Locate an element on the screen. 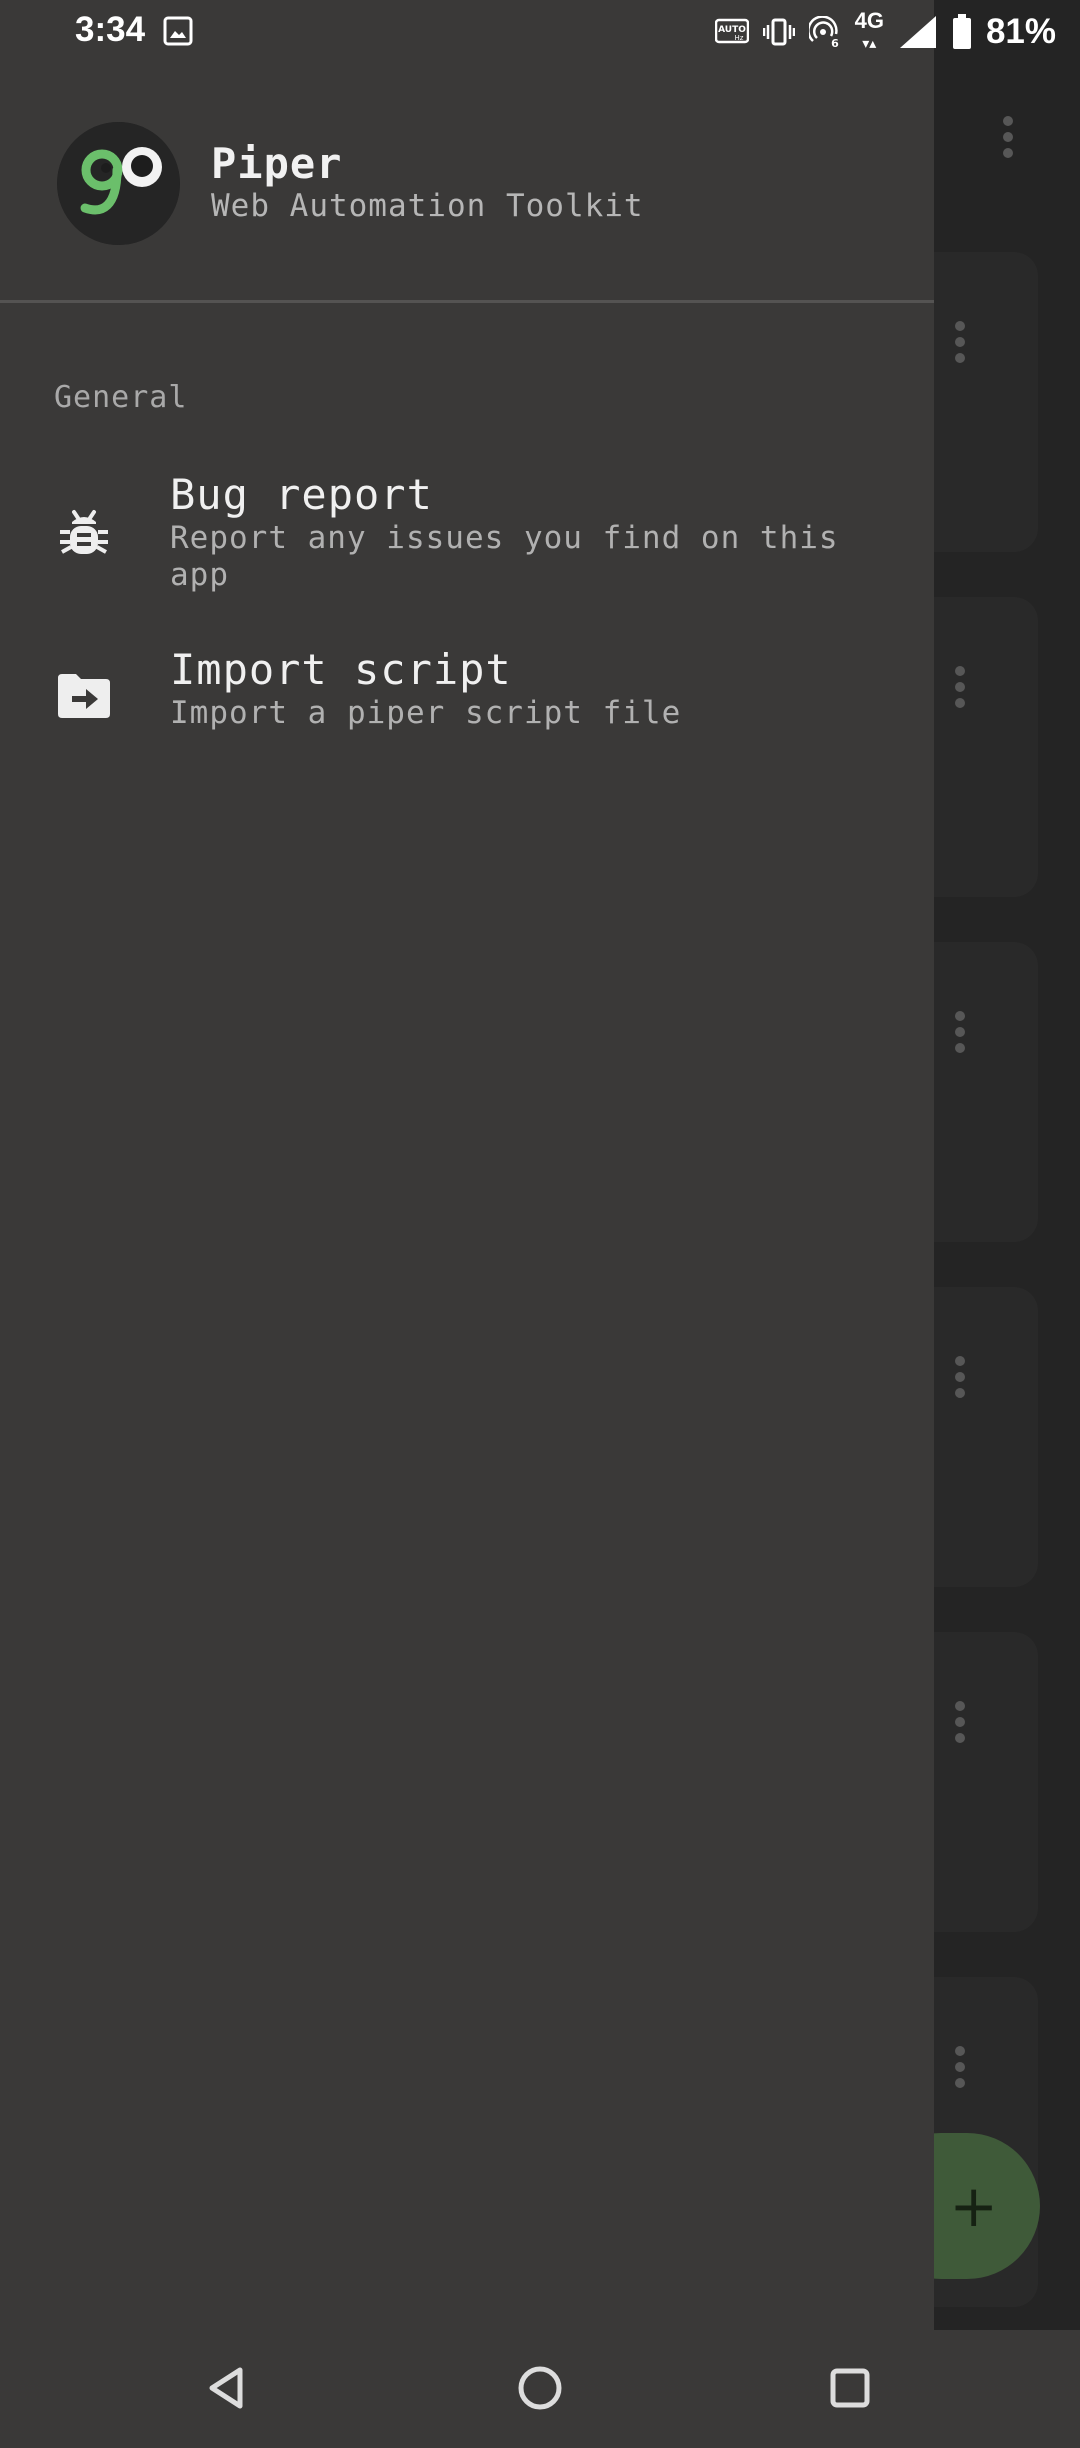 The height and width of the screenshot is (2448, 1080). system-nav-bar is located at coordinates (540, 2389).